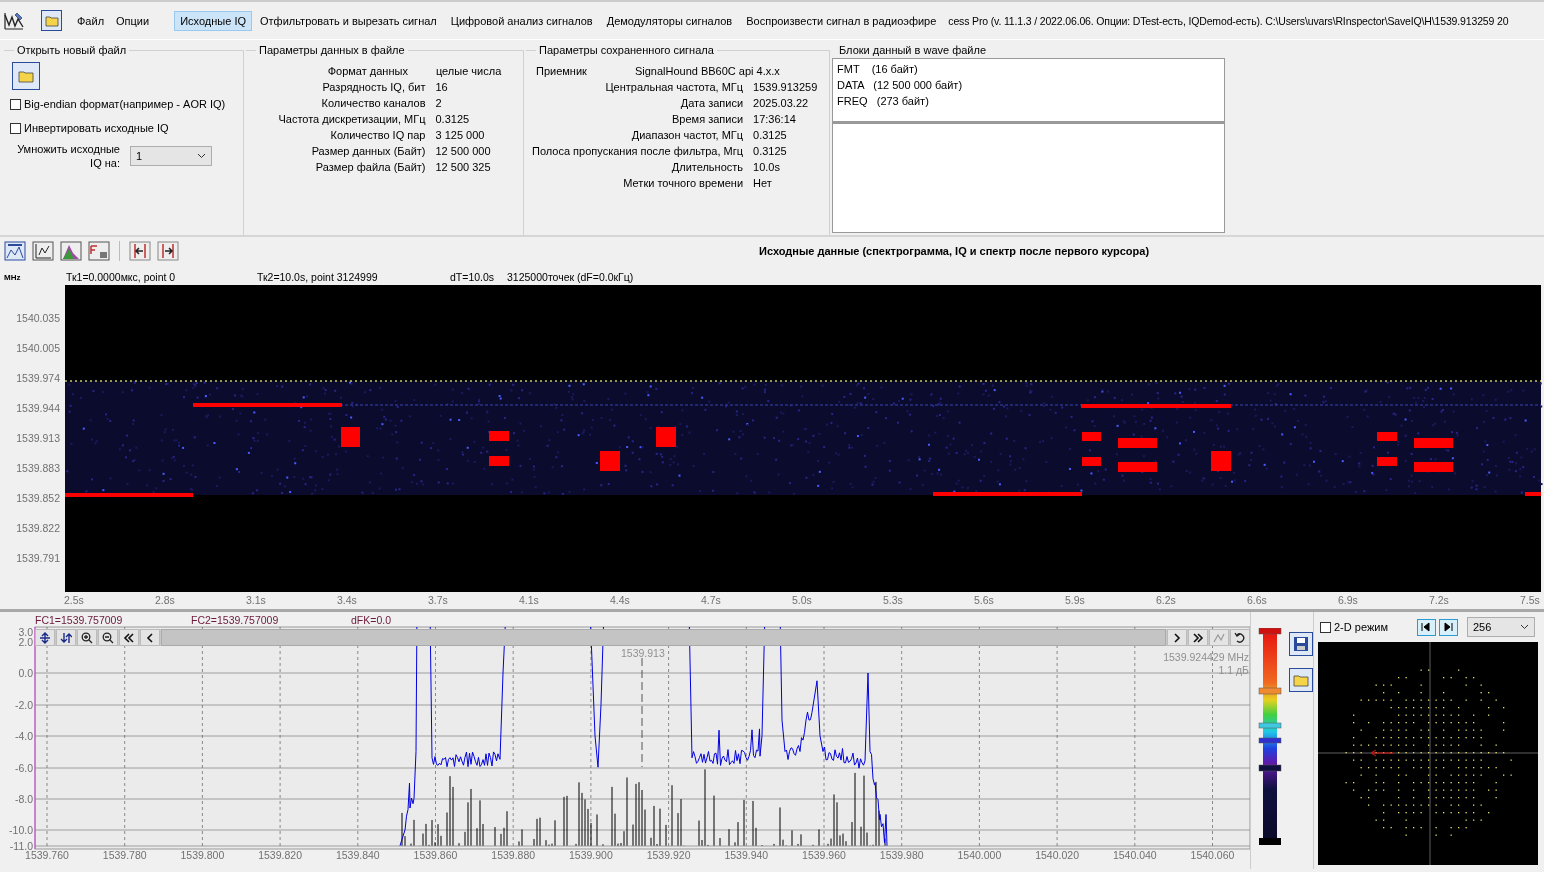  I want to click on group-title: Параметры сохраненного сигнала, so click(626, 50).